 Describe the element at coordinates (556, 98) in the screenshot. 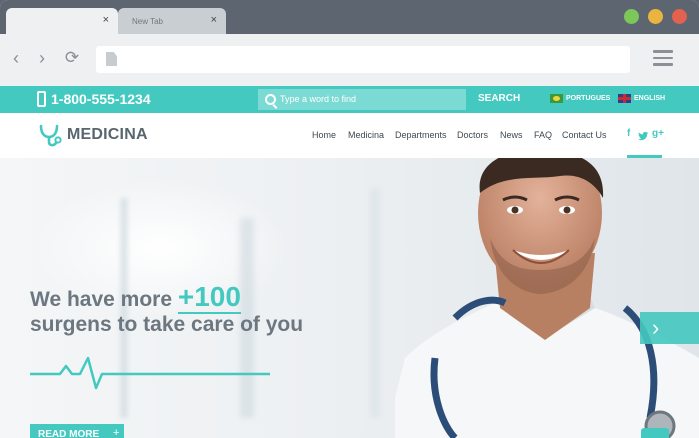

I see `brazil-flag-icon` at that location.